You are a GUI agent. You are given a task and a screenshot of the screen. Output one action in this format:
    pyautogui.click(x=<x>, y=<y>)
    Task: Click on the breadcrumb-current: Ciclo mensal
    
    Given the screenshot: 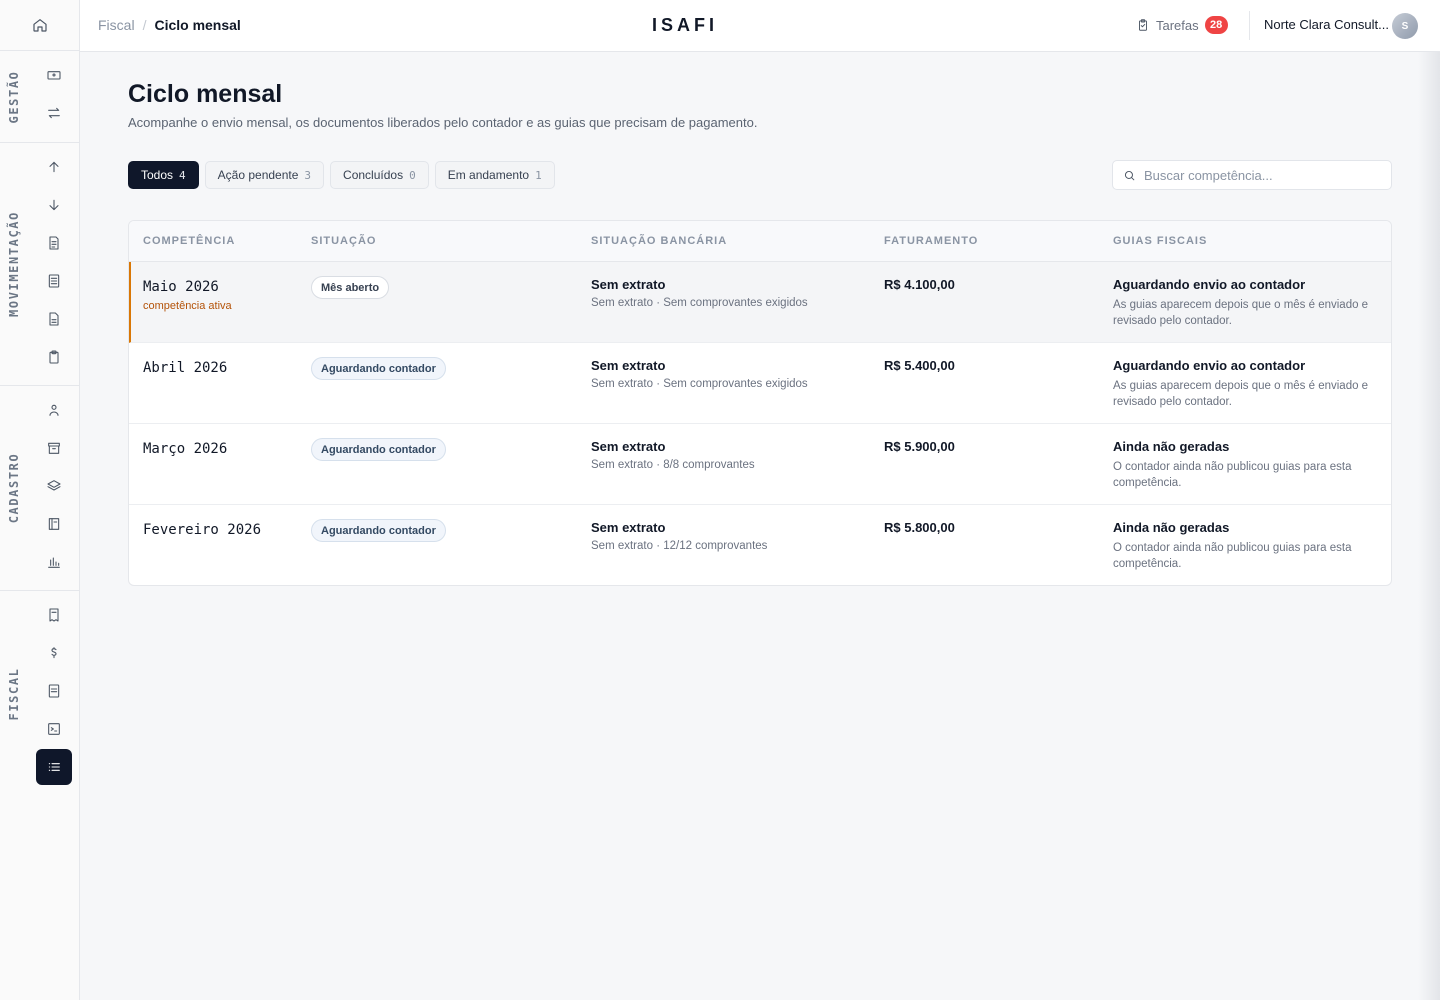 What is the action you would take?
    pyautogui.click(x=197, y=25)
    